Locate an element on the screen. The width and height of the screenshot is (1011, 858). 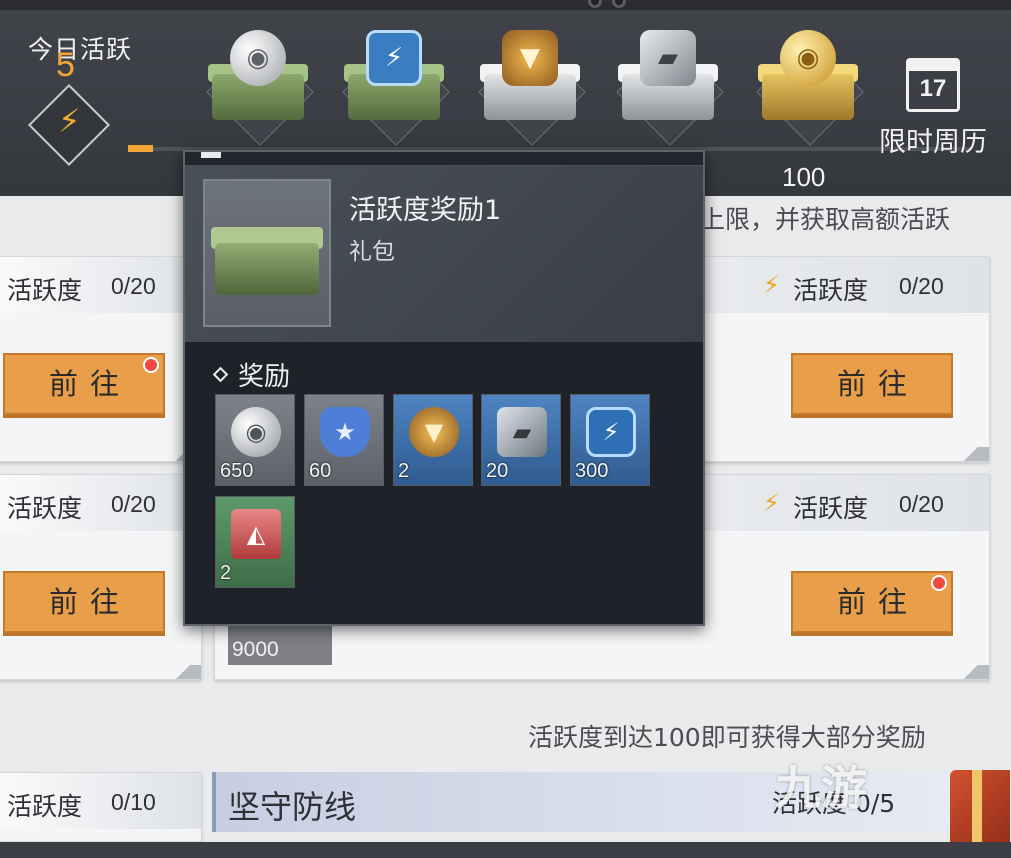
task-card: 活跃度 0/10 is located at coordinates (101, 807).